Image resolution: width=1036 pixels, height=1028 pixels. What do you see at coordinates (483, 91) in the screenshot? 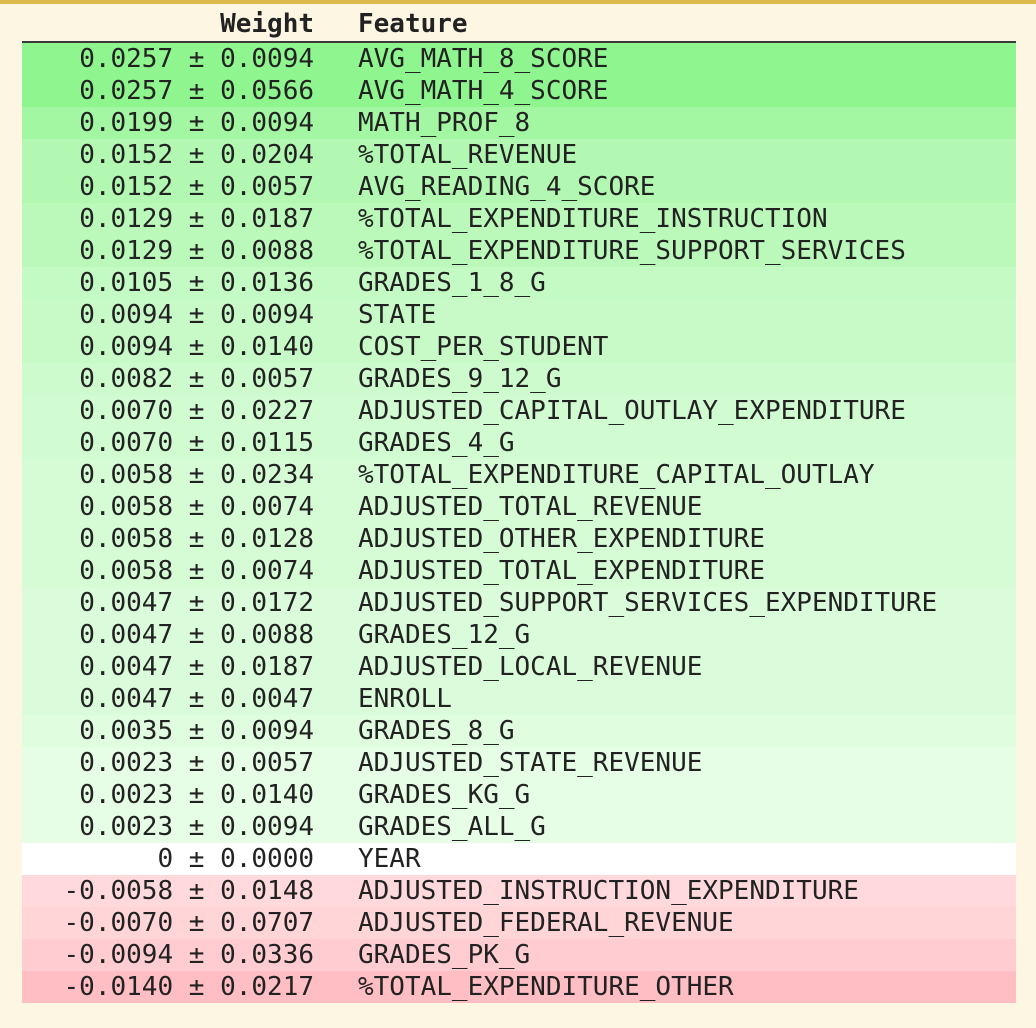
I see `feature-name: AVG_MATH_4_SCORE` at bounding box center [483, 91].